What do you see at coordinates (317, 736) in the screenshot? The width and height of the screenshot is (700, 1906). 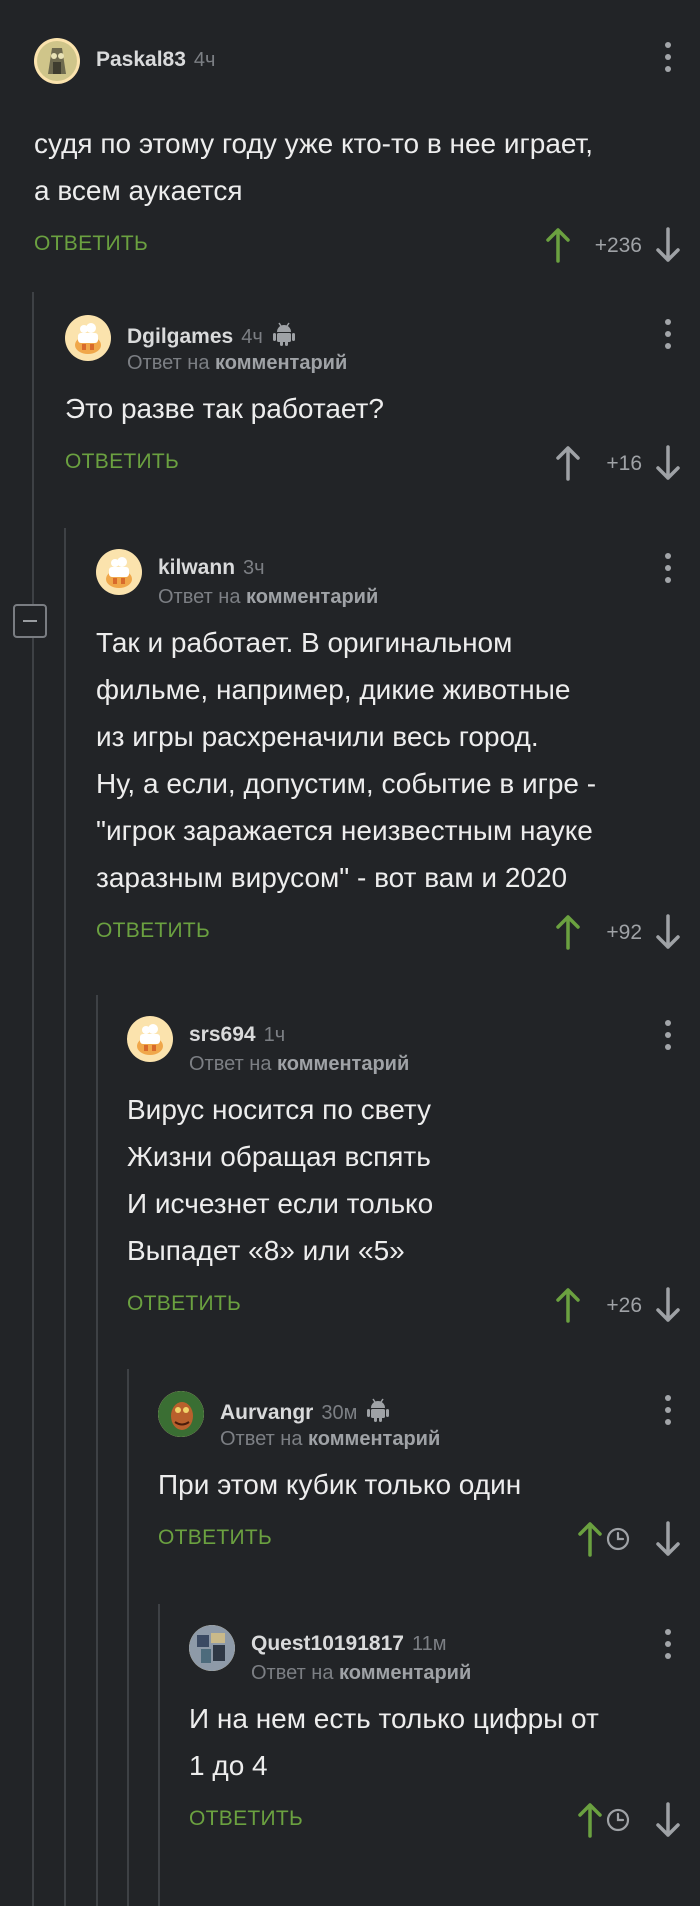 I see `comment-text-line: из игры расхреначили весь город.` at bounding box center [317, 736].